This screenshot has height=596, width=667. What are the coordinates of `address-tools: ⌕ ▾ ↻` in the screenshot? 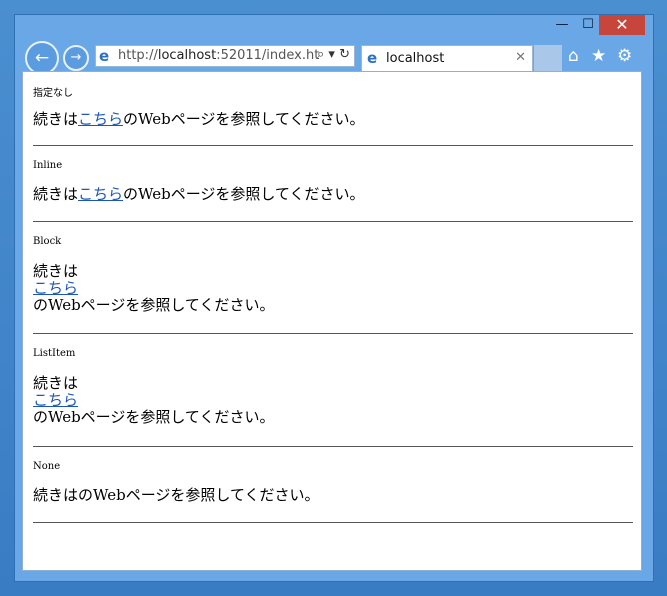 It's located at (333, 54).